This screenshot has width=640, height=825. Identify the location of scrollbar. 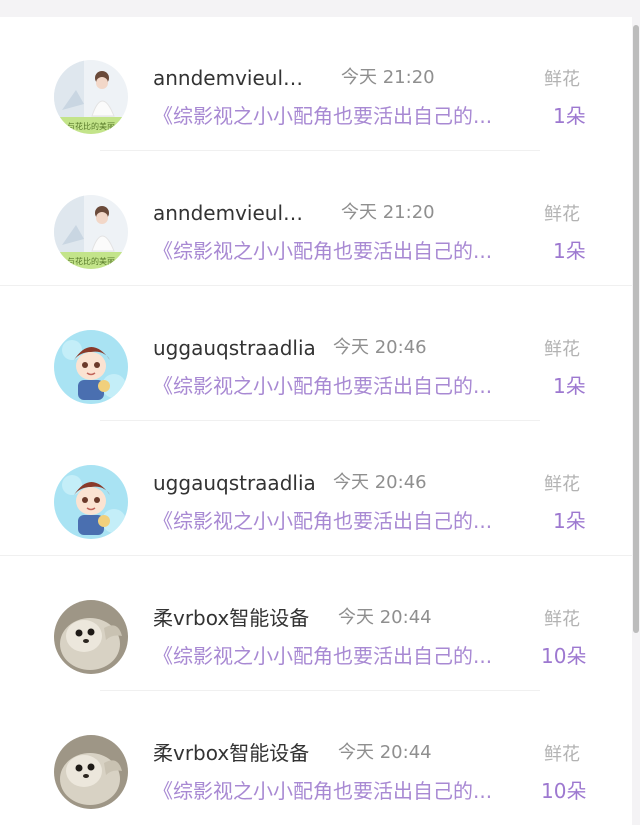
(636, 421).